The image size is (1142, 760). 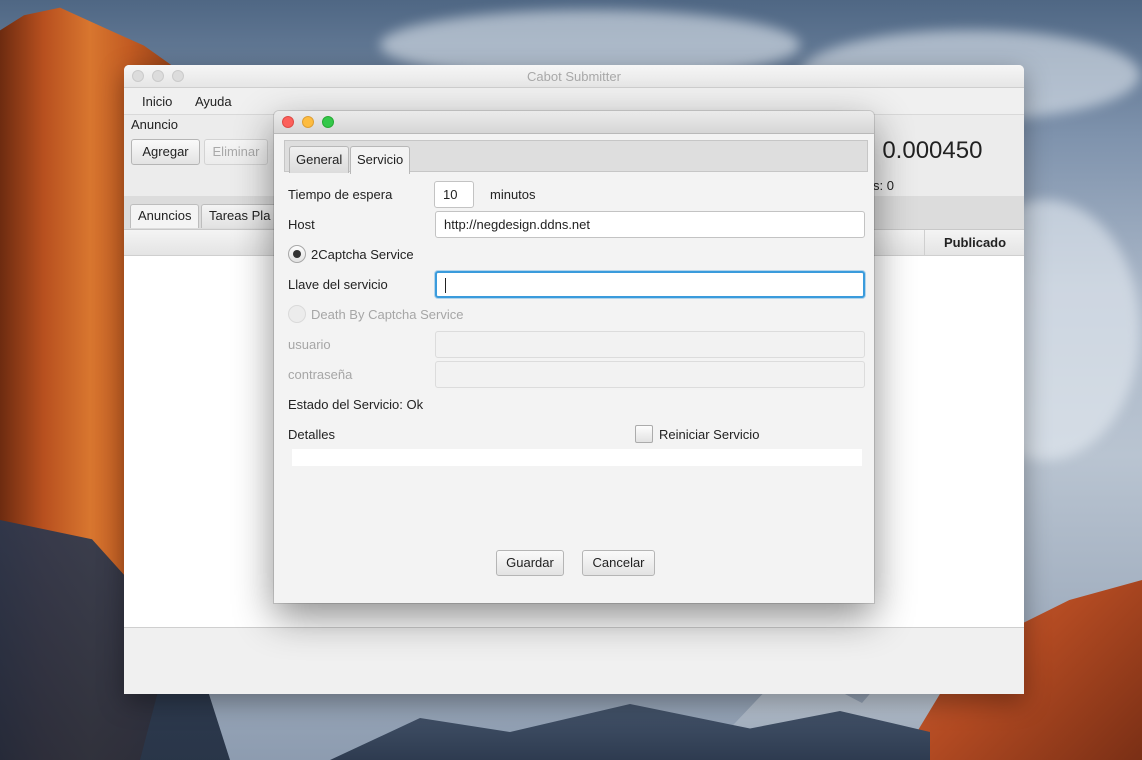 What do you see at coordinates (380, 160) in the screenshot?
I see `tab-servicio: Servicio` at bounding box center [380, 160].